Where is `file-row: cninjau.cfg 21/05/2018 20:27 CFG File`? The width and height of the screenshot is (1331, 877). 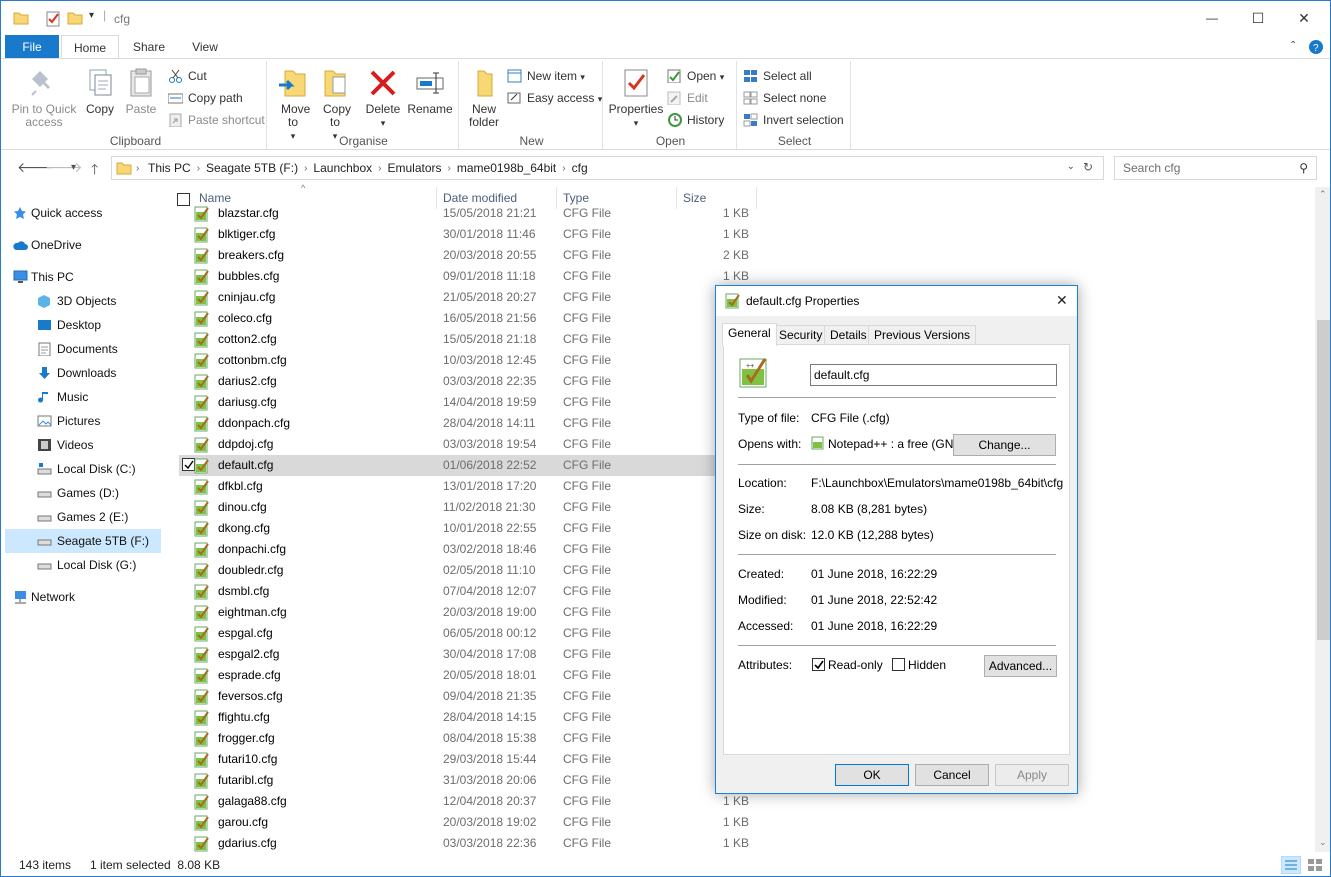 file-row: cninjau.cfg 21/05/2018 20:27 CFG File is located at coordinates (479, 297).